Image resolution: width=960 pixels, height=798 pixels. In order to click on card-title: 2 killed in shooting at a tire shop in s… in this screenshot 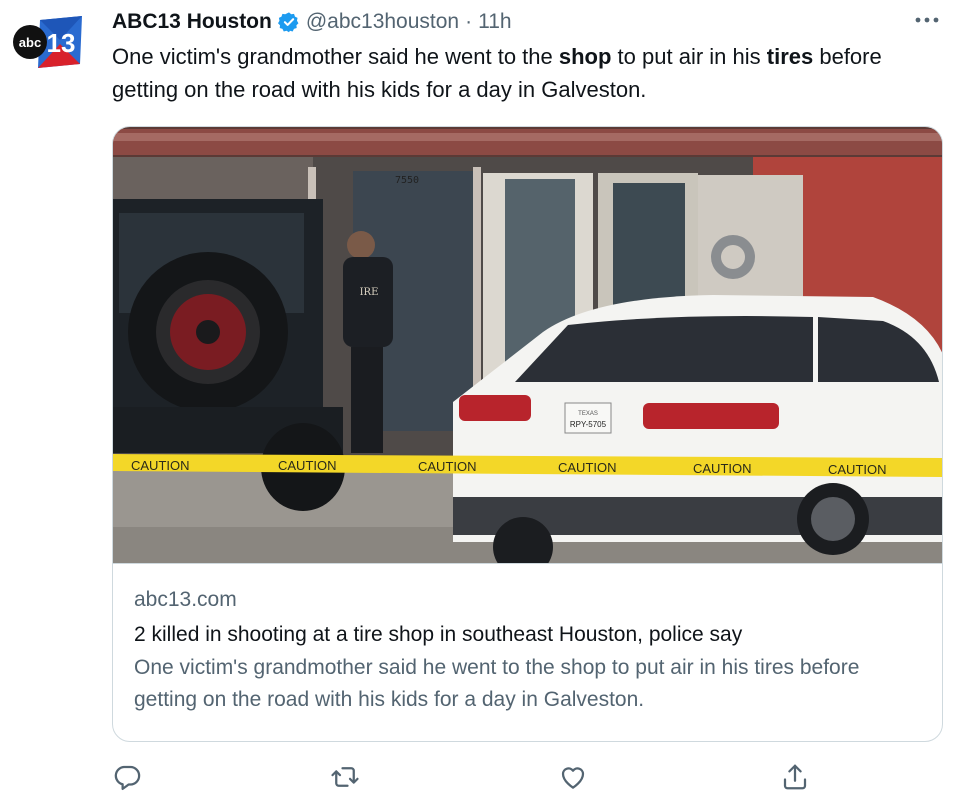, I will do `click(438, 634)`.